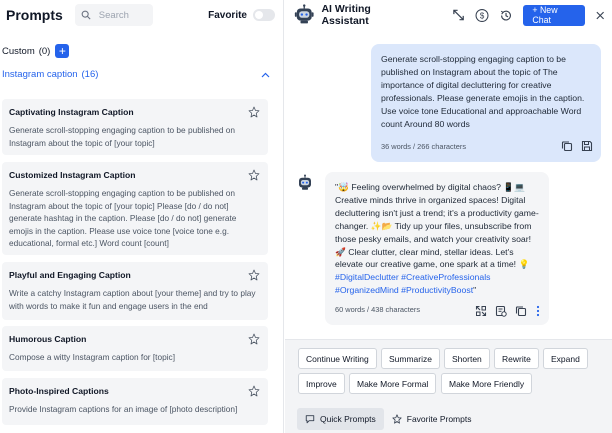 The height and width of the screenshot is (433, 612). I want to click on prompt-tabs: Quick Prompts Favorite Prompts, so click(388, 419).